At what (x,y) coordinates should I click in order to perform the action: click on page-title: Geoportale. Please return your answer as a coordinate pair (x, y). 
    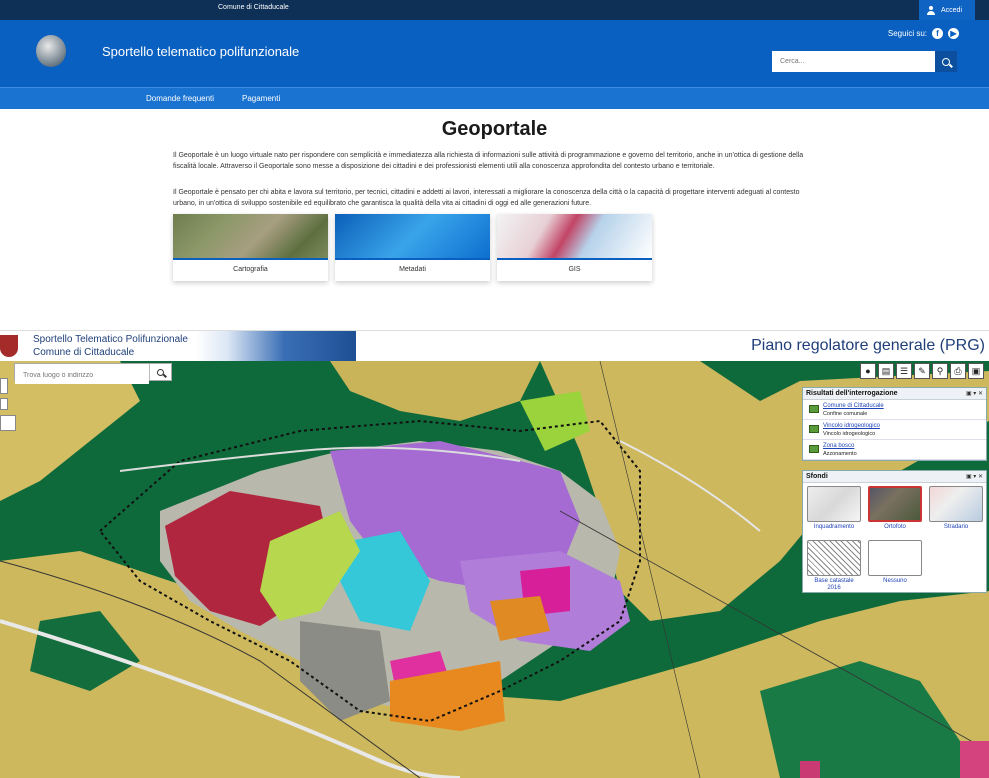
    Looking at the image, I should click on (494, 129).